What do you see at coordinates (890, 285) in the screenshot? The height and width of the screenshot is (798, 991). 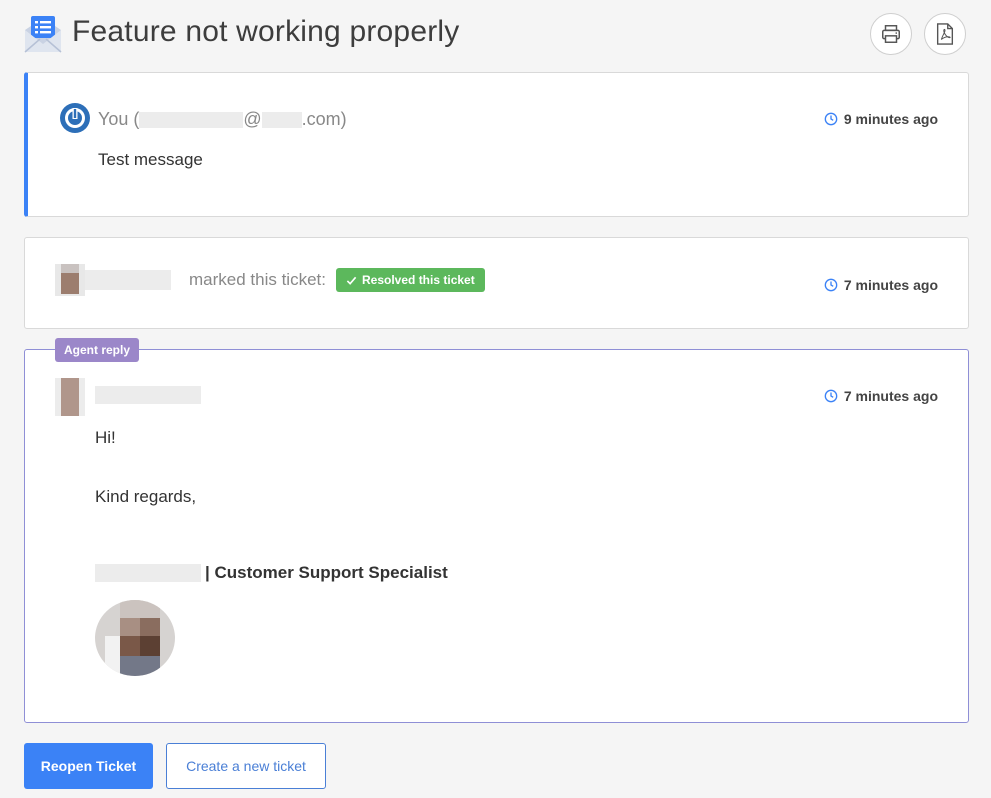 I see `status-time: 7 minutes ago` at bounding box center [890, 285].